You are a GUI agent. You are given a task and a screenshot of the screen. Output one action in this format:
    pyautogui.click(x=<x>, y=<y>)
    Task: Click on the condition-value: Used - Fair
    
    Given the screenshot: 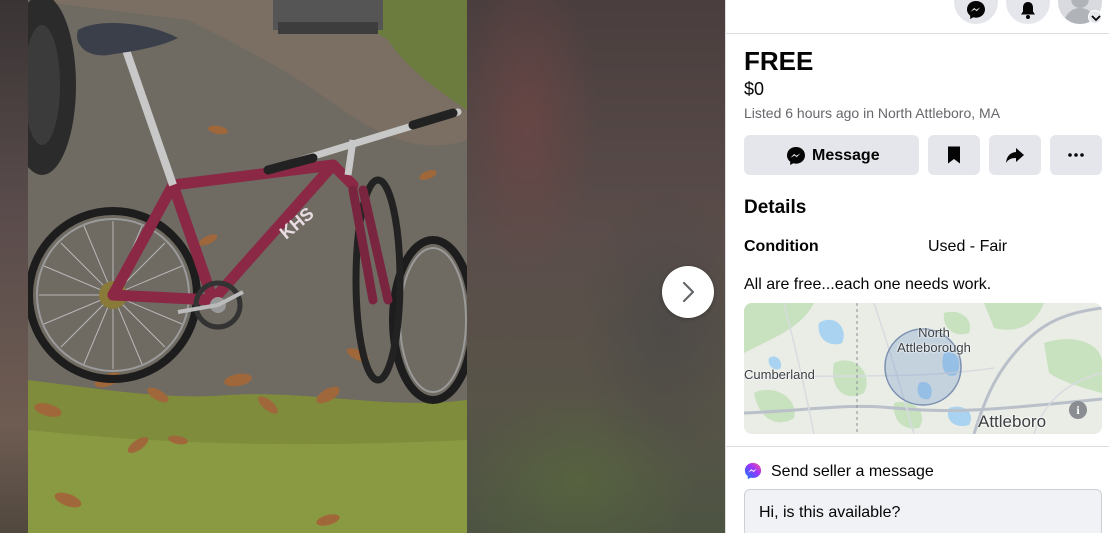 What is the action you would take?
    pyautogui.click(x=968, y=246)
    